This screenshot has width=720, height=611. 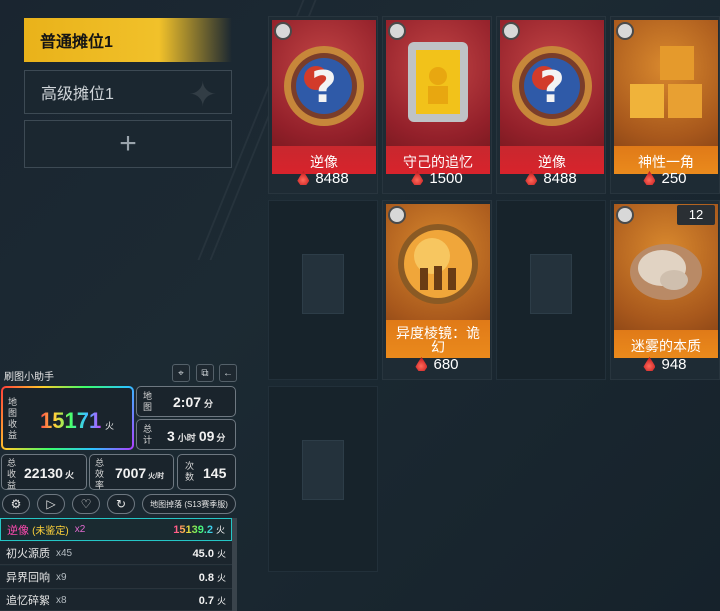 What do you see at coordinates (190, 471) in the screenshot?
I see `count-label: 次数` at bounding box center [190, 471].